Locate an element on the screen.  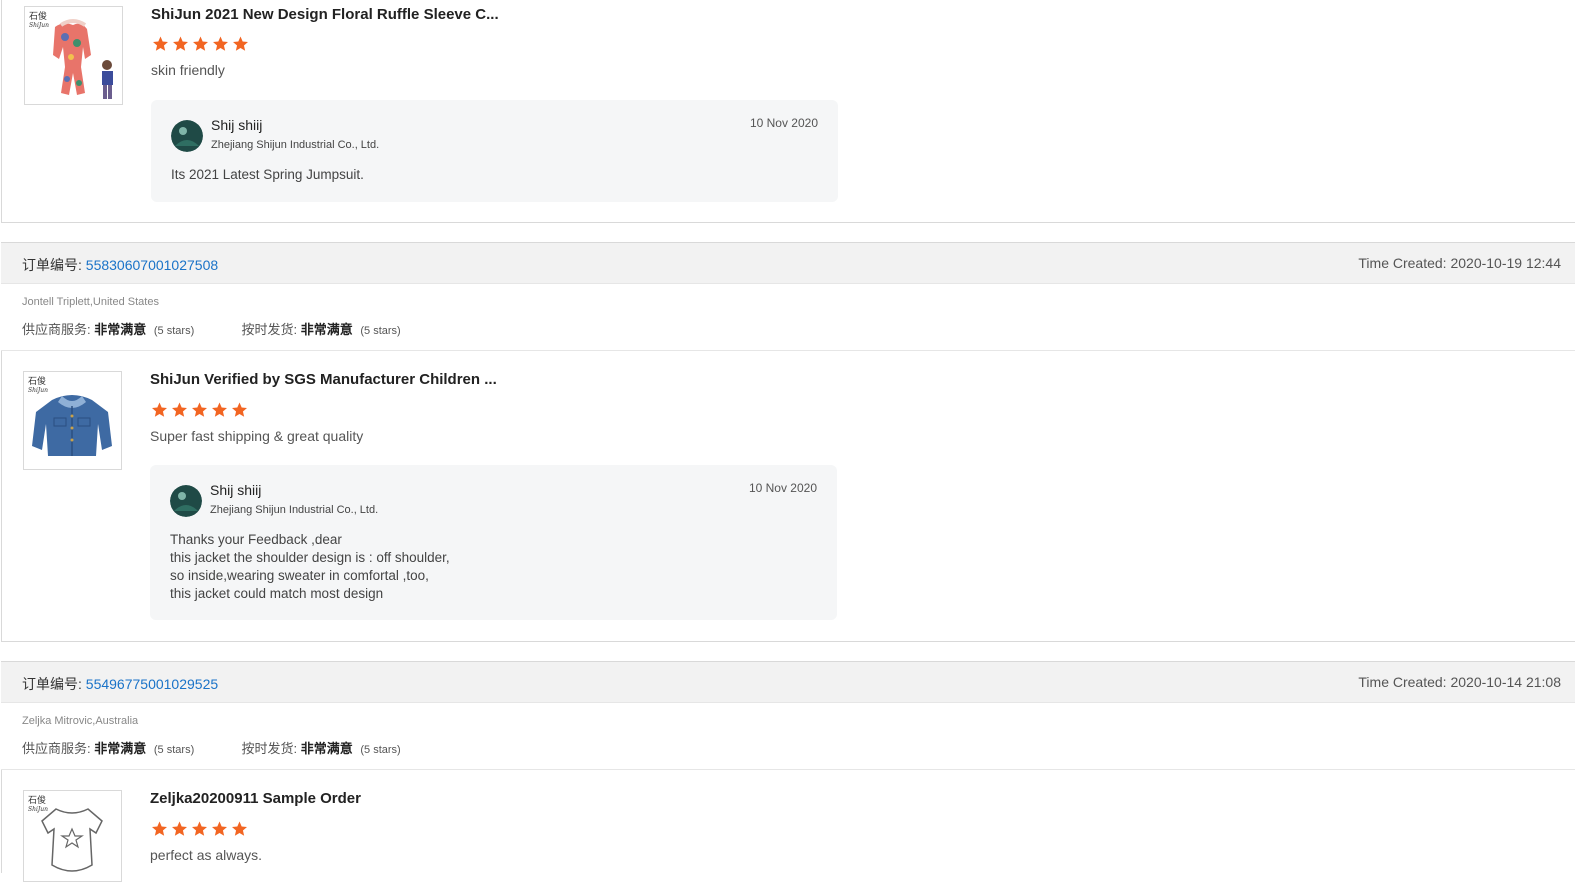
order-id-link: 55496775001029525 is located at coordinates (152, 684).